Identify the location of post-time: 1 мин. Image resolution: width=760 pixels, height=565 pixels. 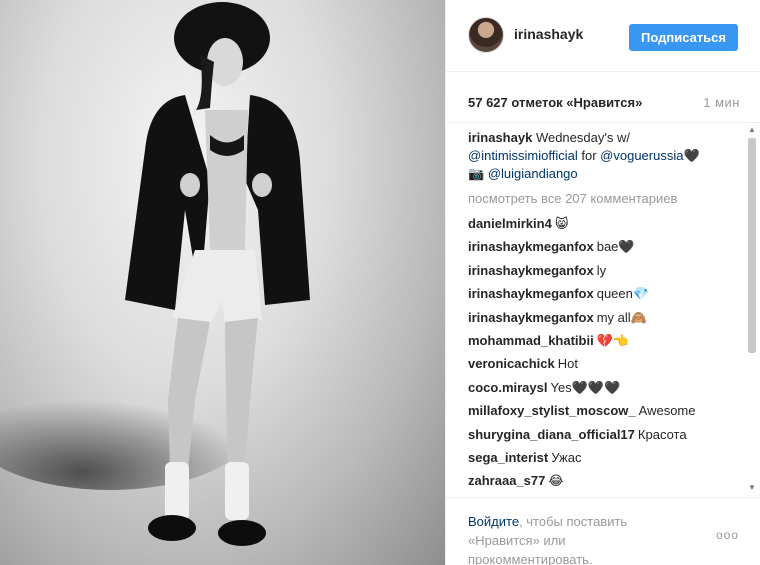
(721, 102).